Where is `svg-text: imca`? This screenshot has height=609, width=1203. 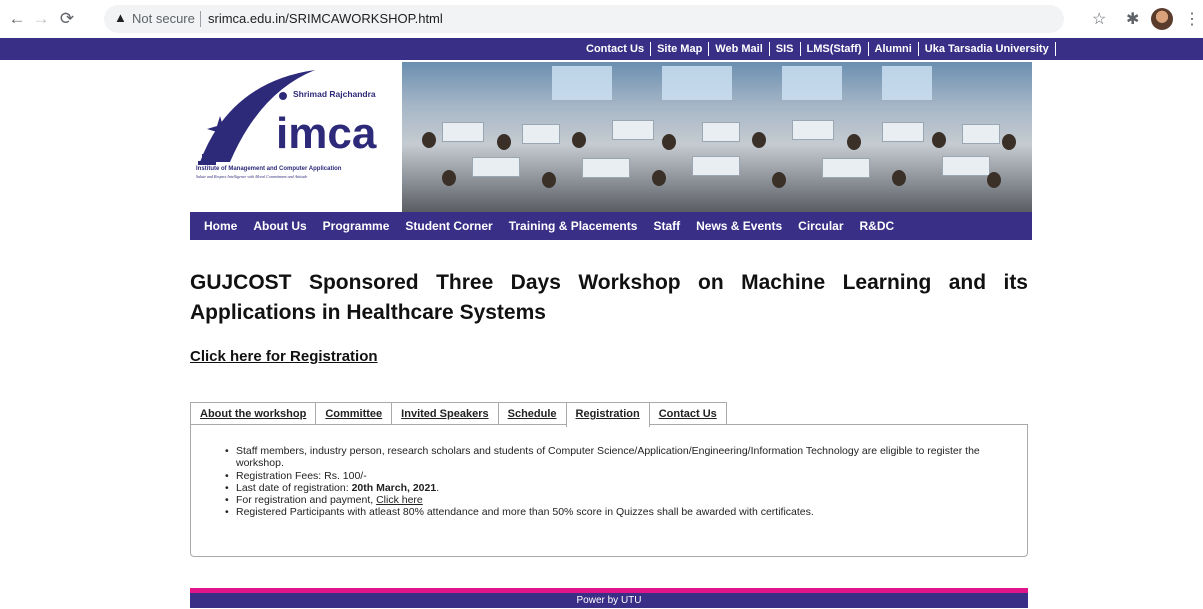 svg-text: imca is located at coordinates (326, 133).